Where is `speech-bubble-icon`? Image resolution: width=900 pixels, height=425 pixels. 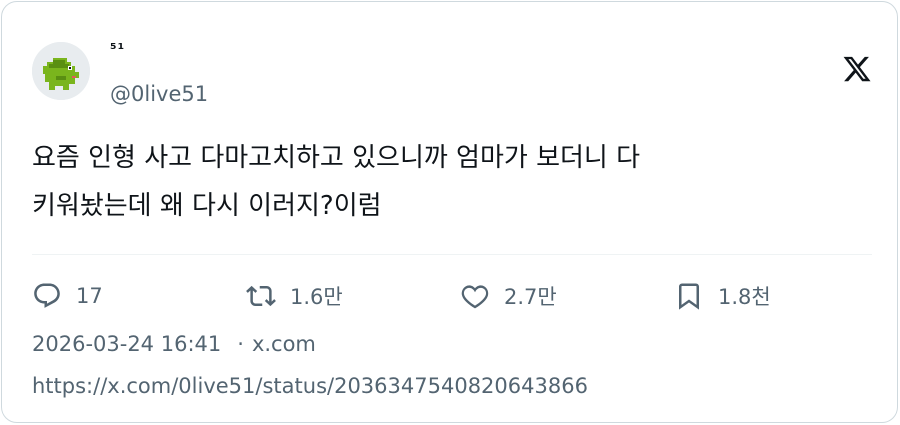
speech-bubble-icon is located at coordinates (47, 295).